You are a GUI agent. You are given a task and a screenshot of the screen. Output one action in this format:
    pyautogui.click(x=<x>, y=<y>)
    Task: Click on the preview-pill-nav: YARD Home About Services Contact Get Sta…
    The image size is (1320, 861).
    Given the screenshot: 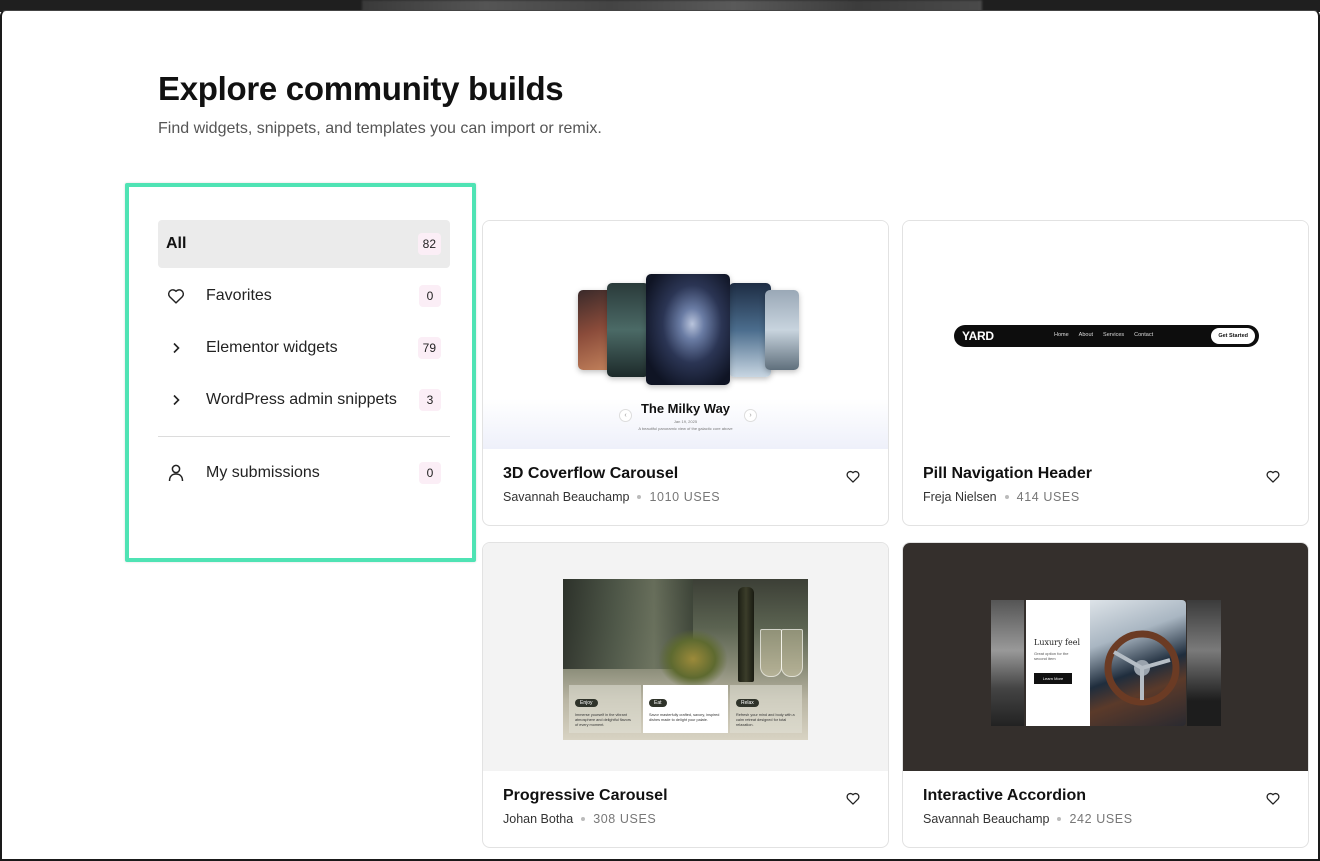 What is the action you would take?
    pyautogui.click(x=1106, y=336)
    